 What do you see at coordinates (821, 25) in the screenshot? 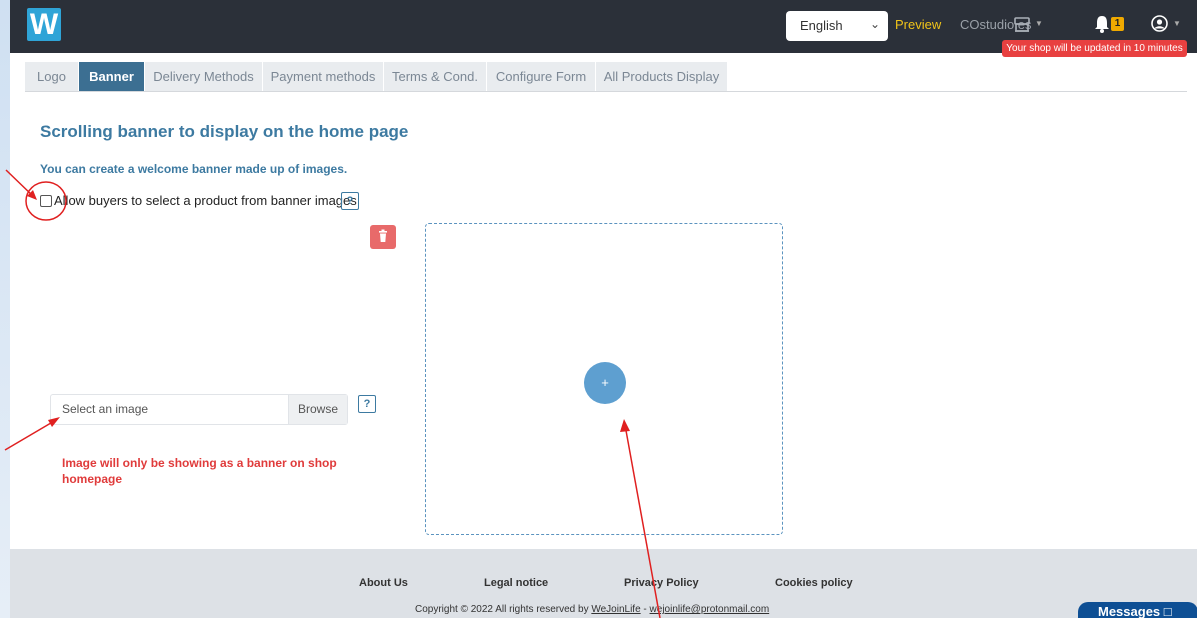
I see `language-value: English` at bounding box center [821, 25].